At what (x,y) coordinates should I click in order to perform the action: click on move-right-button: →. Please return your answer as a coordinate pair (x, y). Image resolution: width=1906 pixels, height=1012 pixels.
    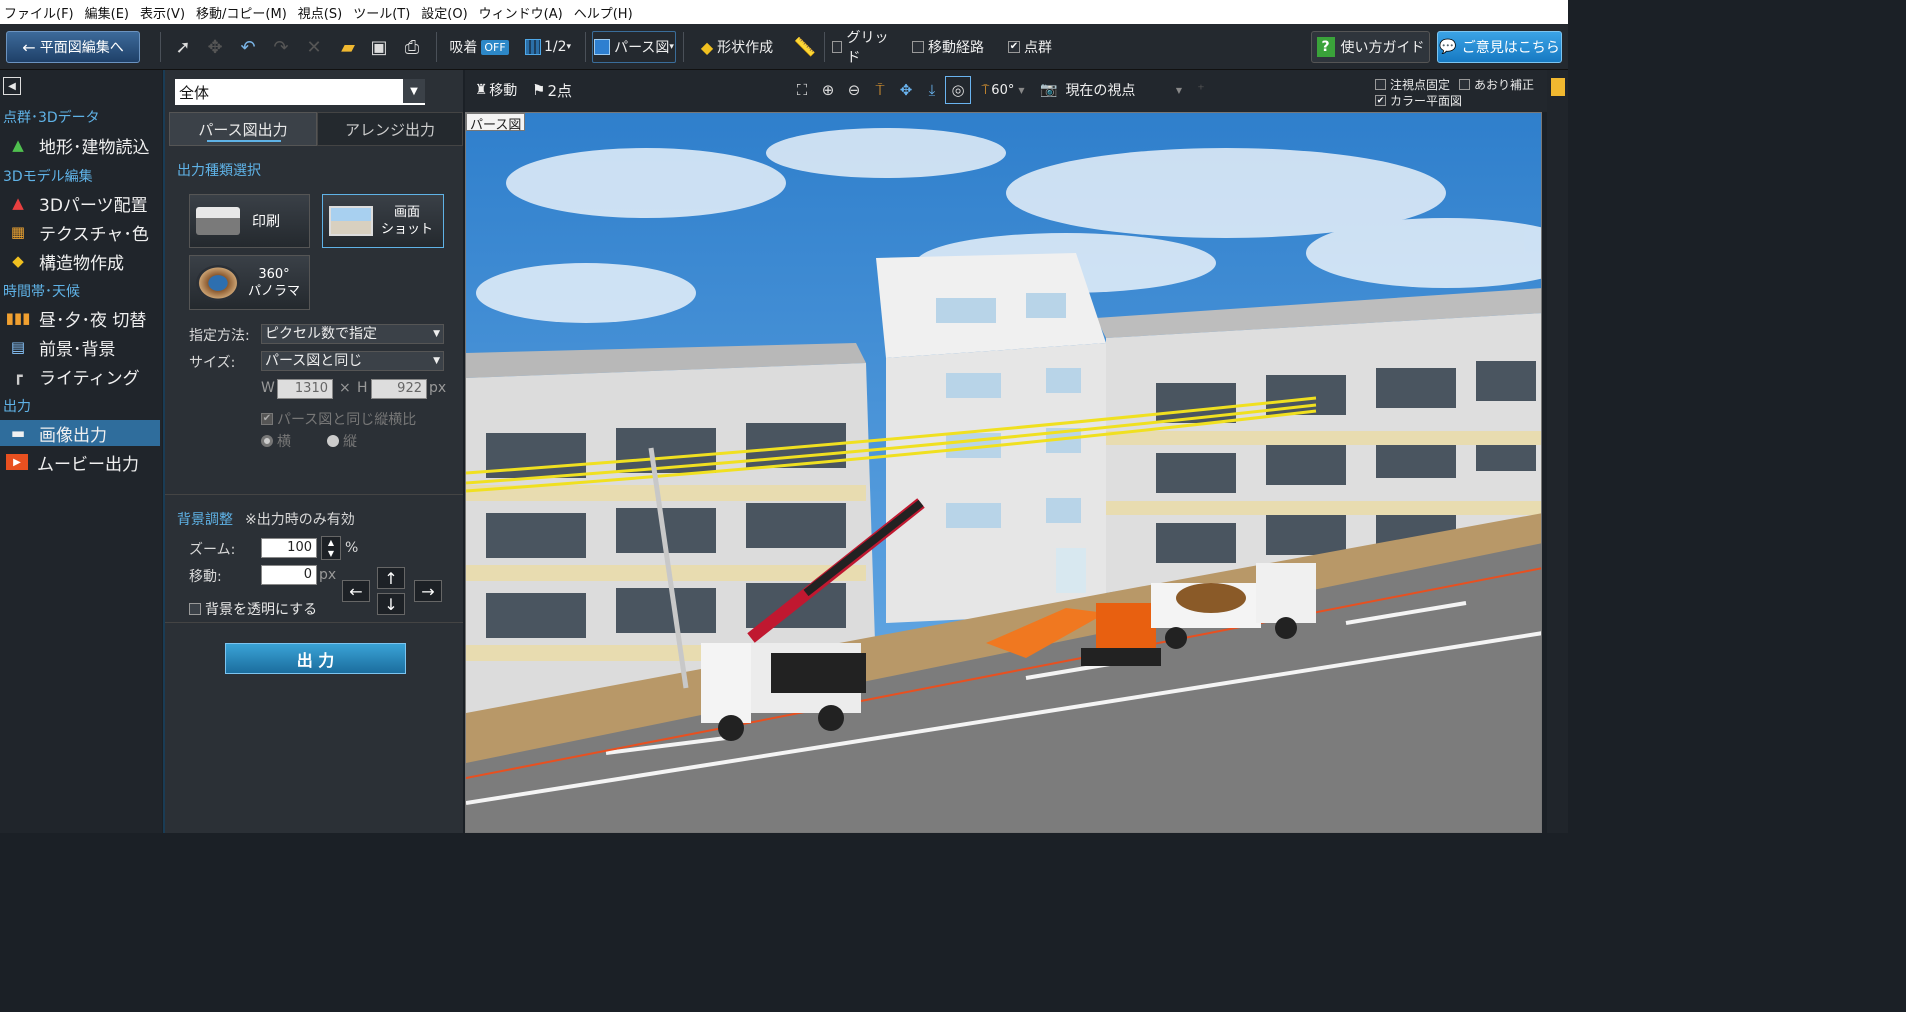
    Looking at the image, I should click on (428, 591).